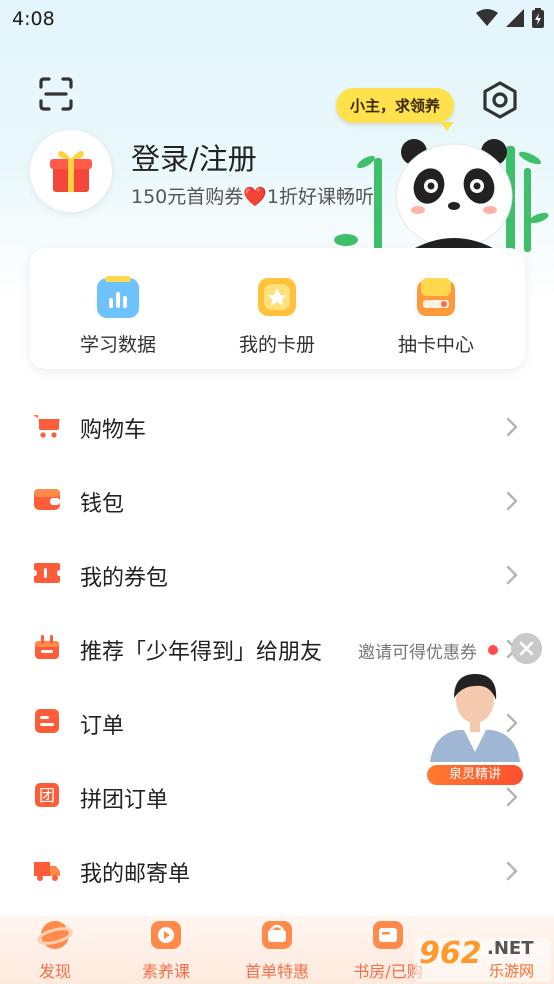 This screenshot has width=554, height=984. Describe the element at coordinates (201, 652) in the screenshot. I see `menu-item-label: 推荐「少年得到」给朋友` at that location.